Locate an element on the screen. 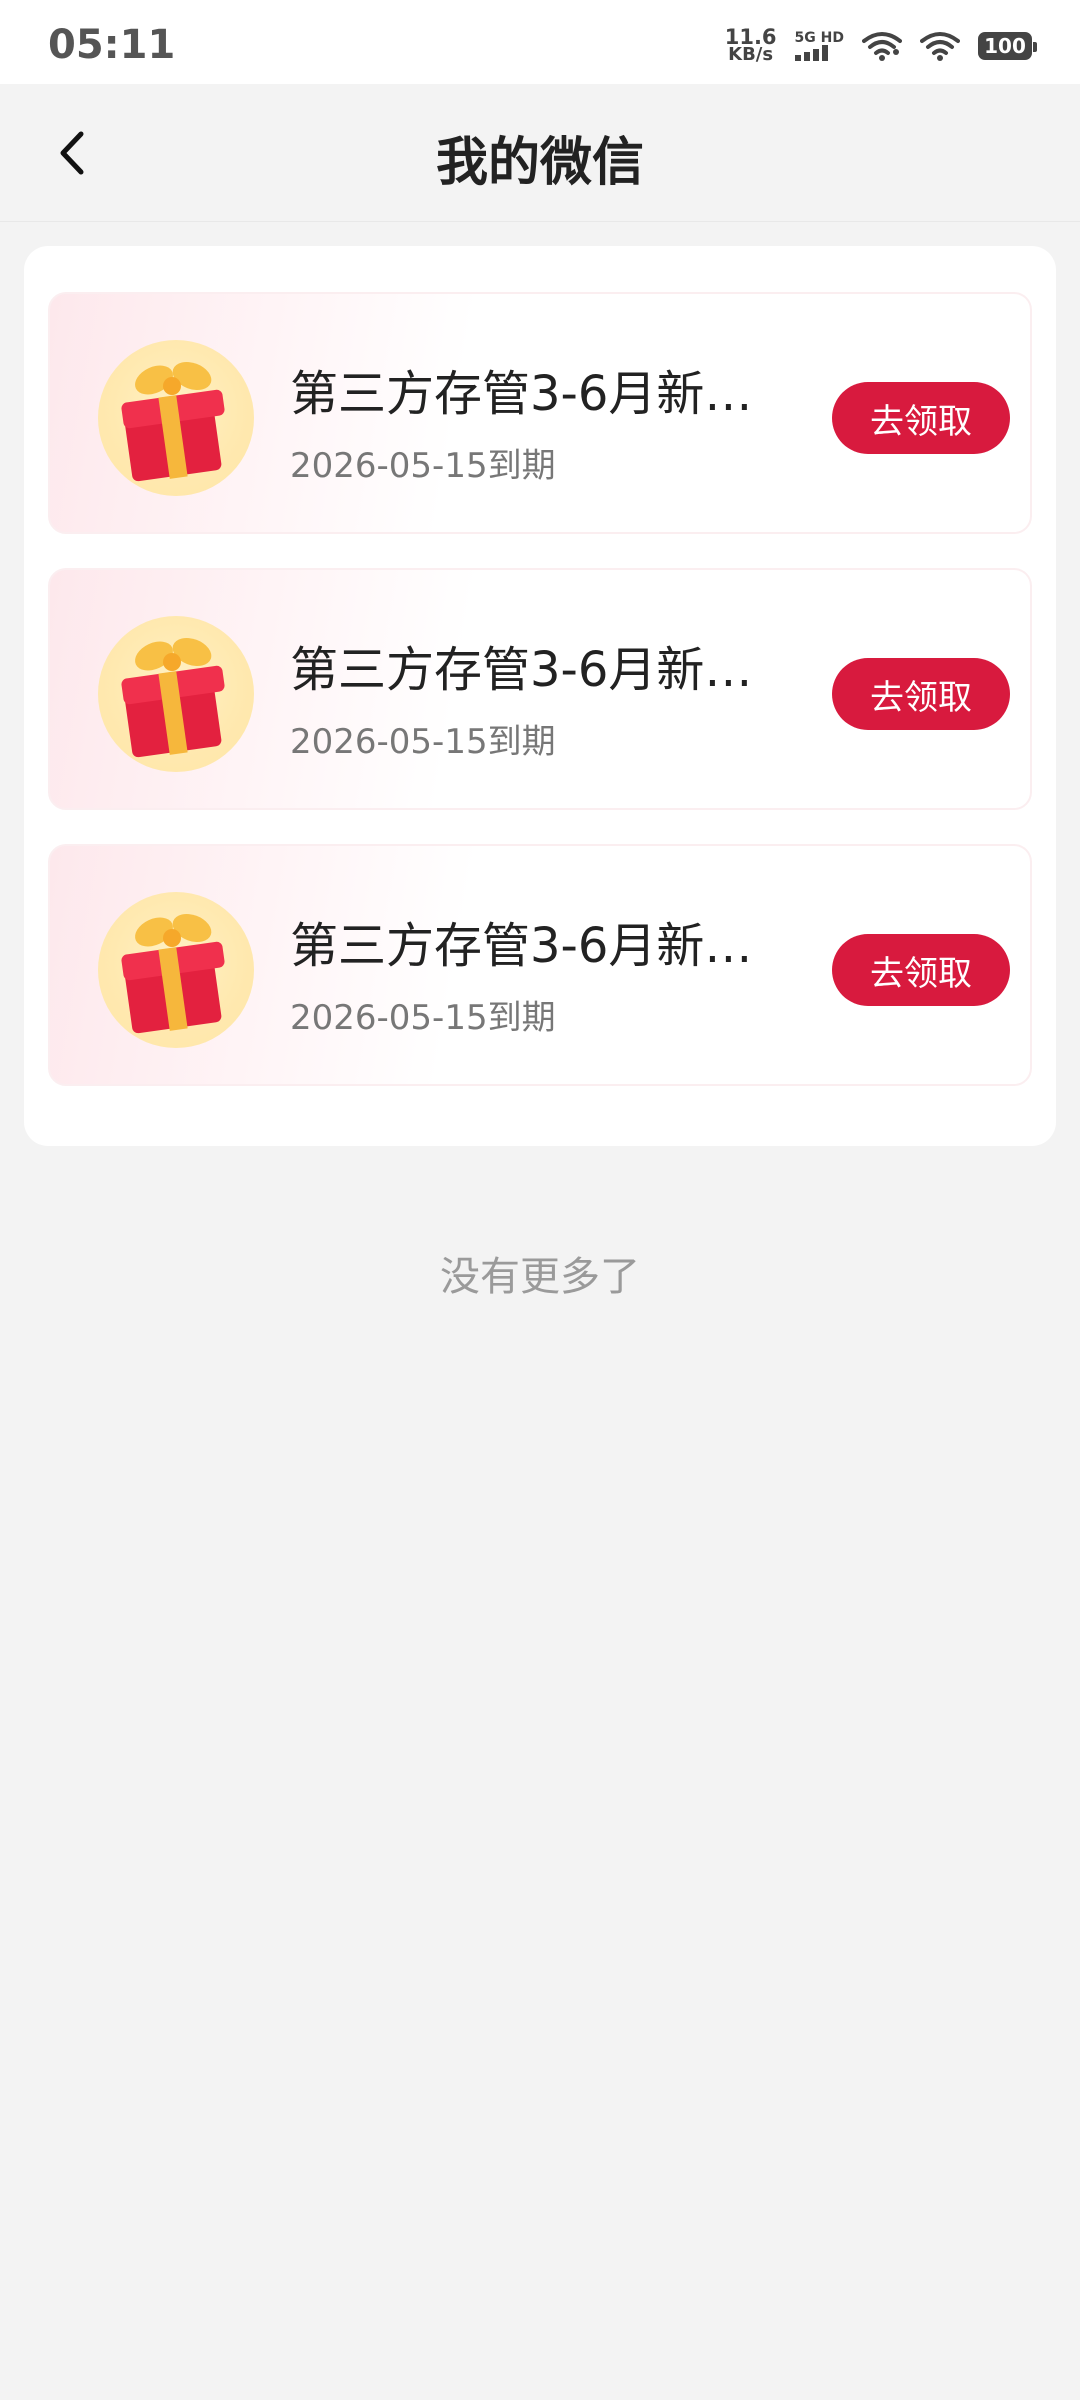 This screenshot has height=2400, width=1080. cellular-signal: 5G HD is located at coordinates (819, 45).